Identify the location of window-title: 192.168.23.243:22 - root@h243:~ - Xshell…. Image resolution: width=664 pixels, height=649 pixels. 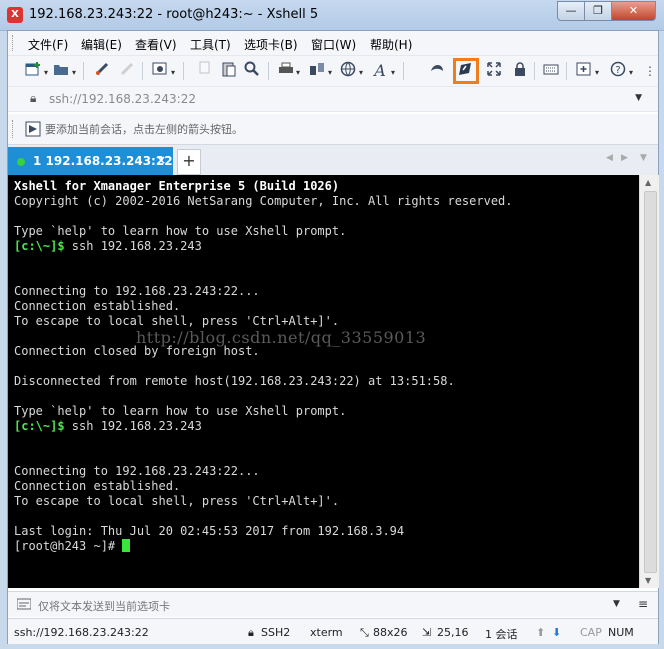
(174, 14).